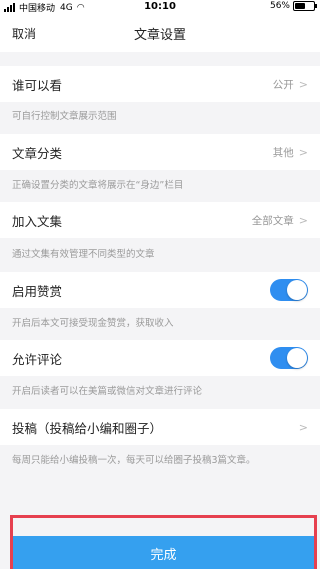 This screenshot has height=569, width=320. I want to click on setting-description: 通过文集有效管理不同类型的文章, so click(83, 254).